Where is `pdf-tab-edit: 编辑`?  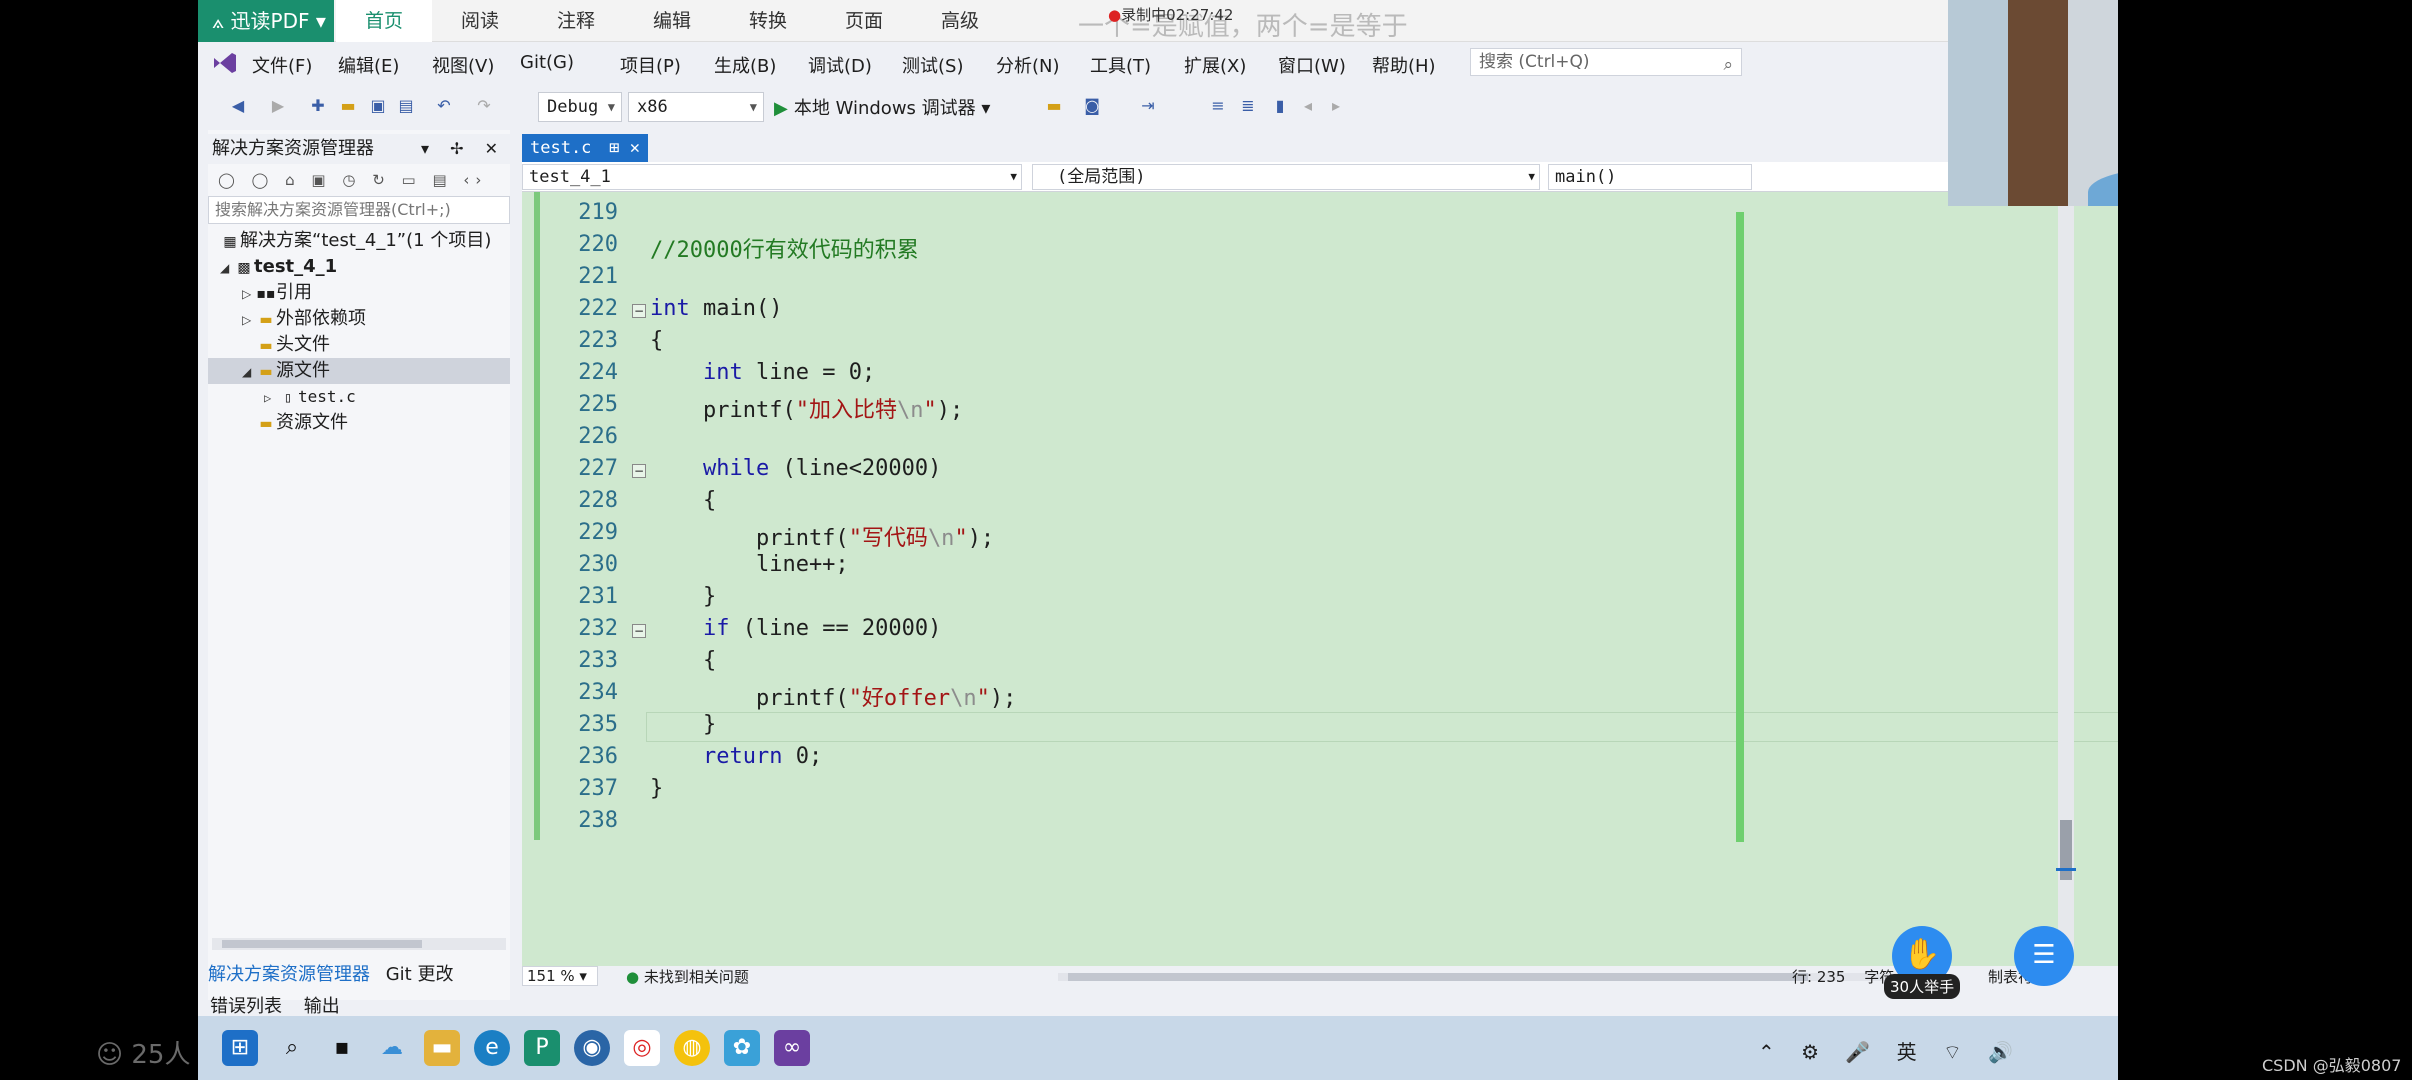
pdf-tab-edit: 编辑 is located at coordinates (672, 21).